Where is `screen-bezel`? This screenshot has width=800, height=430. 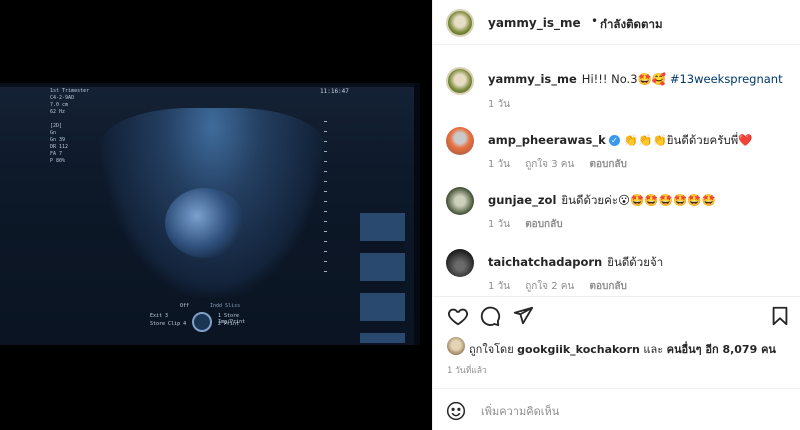
screen-bezel is located at coordinates (207, 85).